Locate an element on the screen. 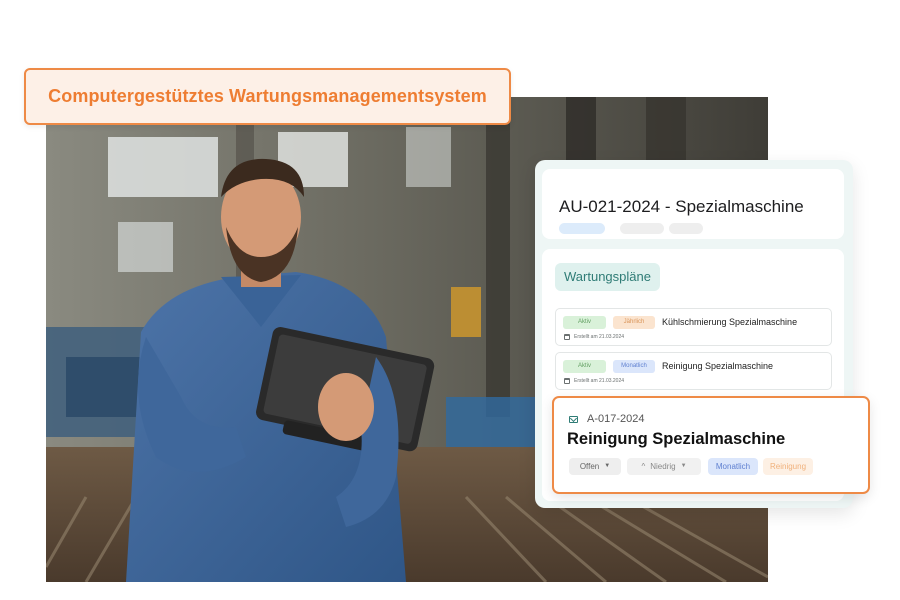 Image resolution: width=900 pixels, height=600 pixels. status-dropdown: Offen ▼ is located at coordinates (595, 466).